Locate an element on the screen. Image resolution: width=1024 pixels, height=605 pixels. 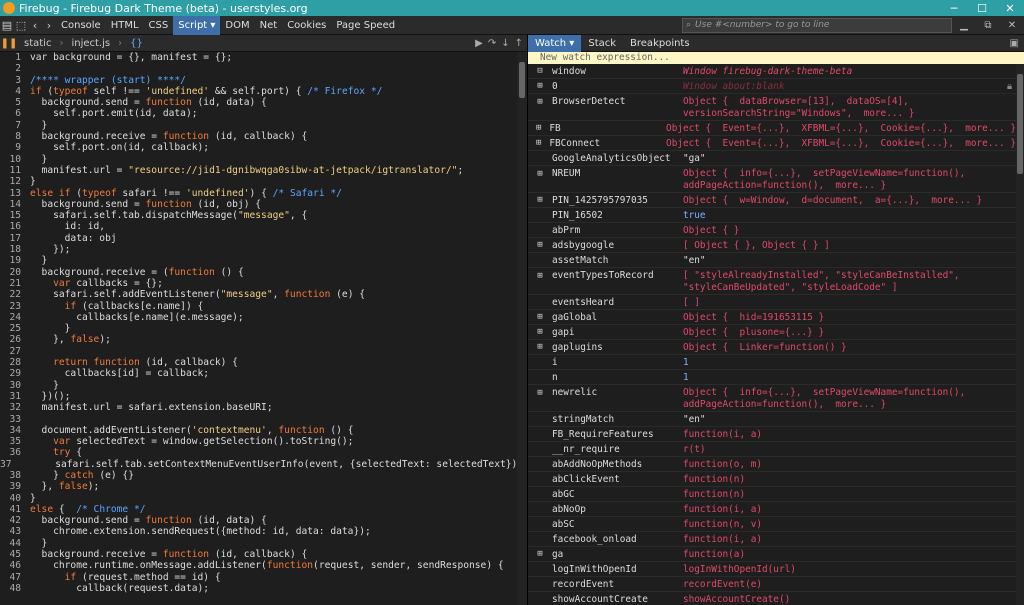
side-tab-breakpoints: Breakpoints is located at coordinates (660, 43).